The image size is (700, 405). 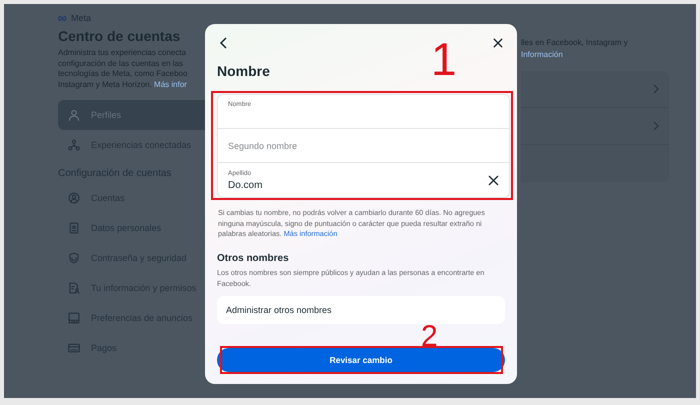 I want to click on document-person-icon, so click(x=74, y=288).